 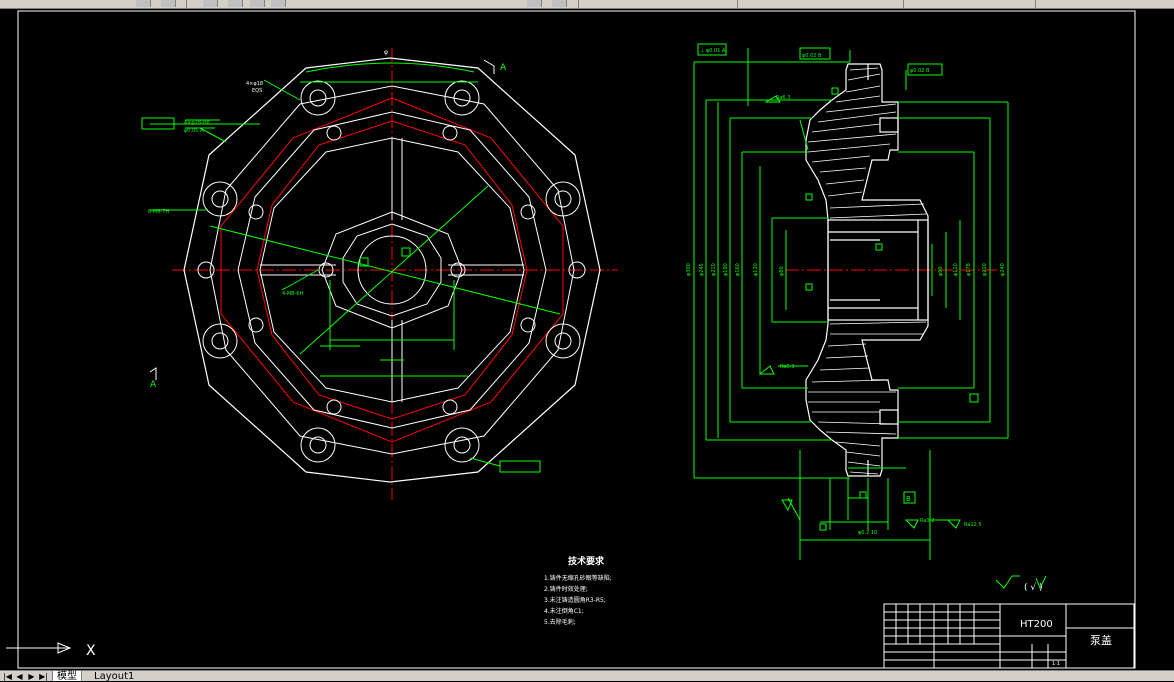 What do you see at coordinates (39, 648) in the screenshot?
I see `ucs-icon` at bounding box center [39, 648].